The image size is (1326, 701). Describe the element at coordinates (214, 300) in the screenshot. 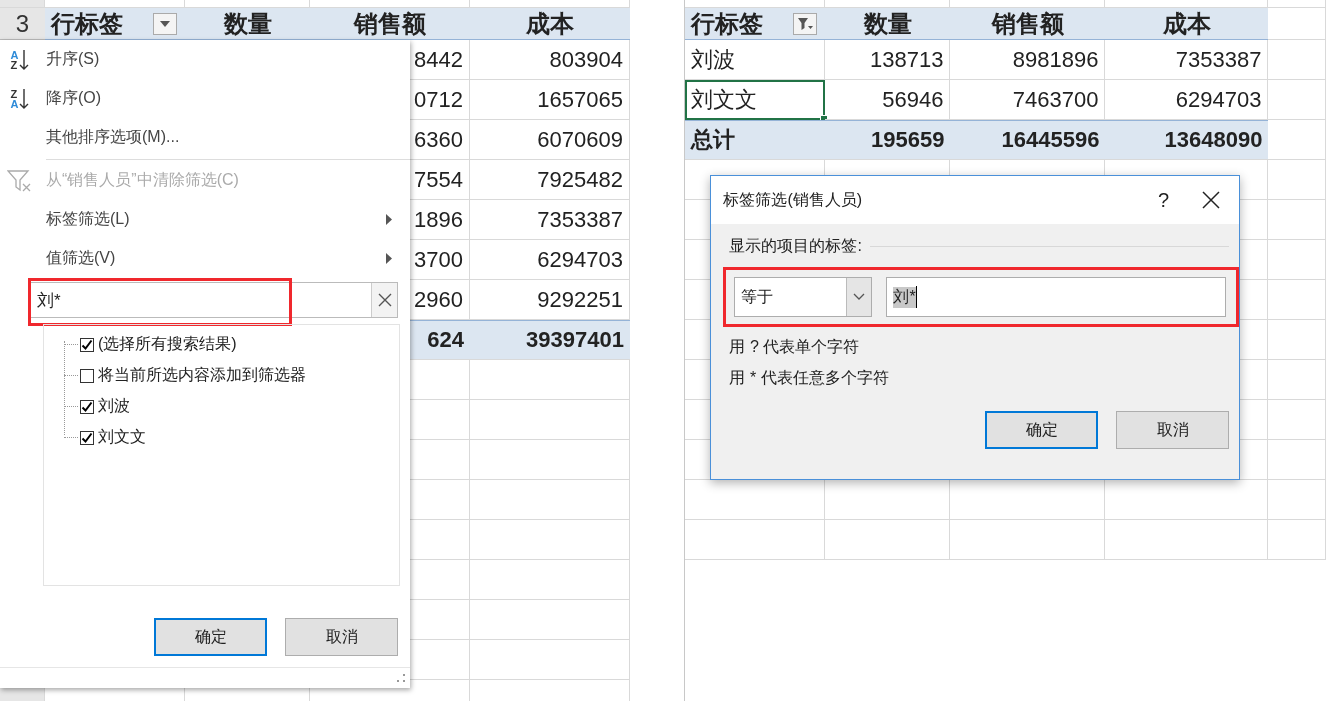

I see `search-field: 刘*` at that location.